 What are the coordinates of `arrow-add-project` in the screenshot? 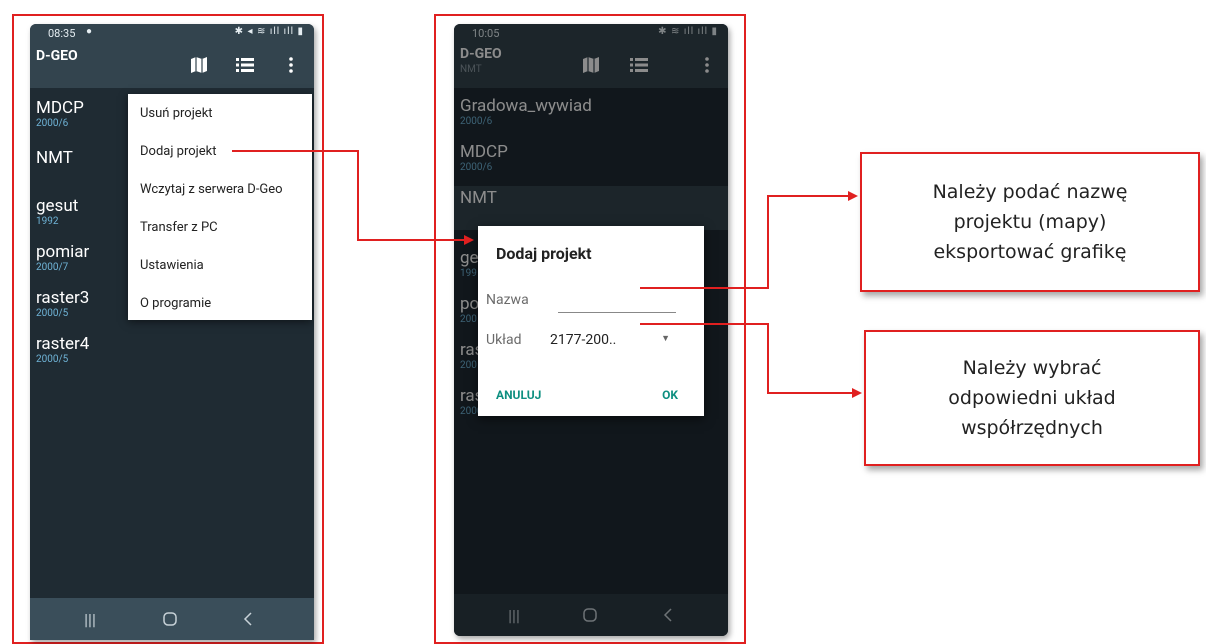 It's located at (353, 197).